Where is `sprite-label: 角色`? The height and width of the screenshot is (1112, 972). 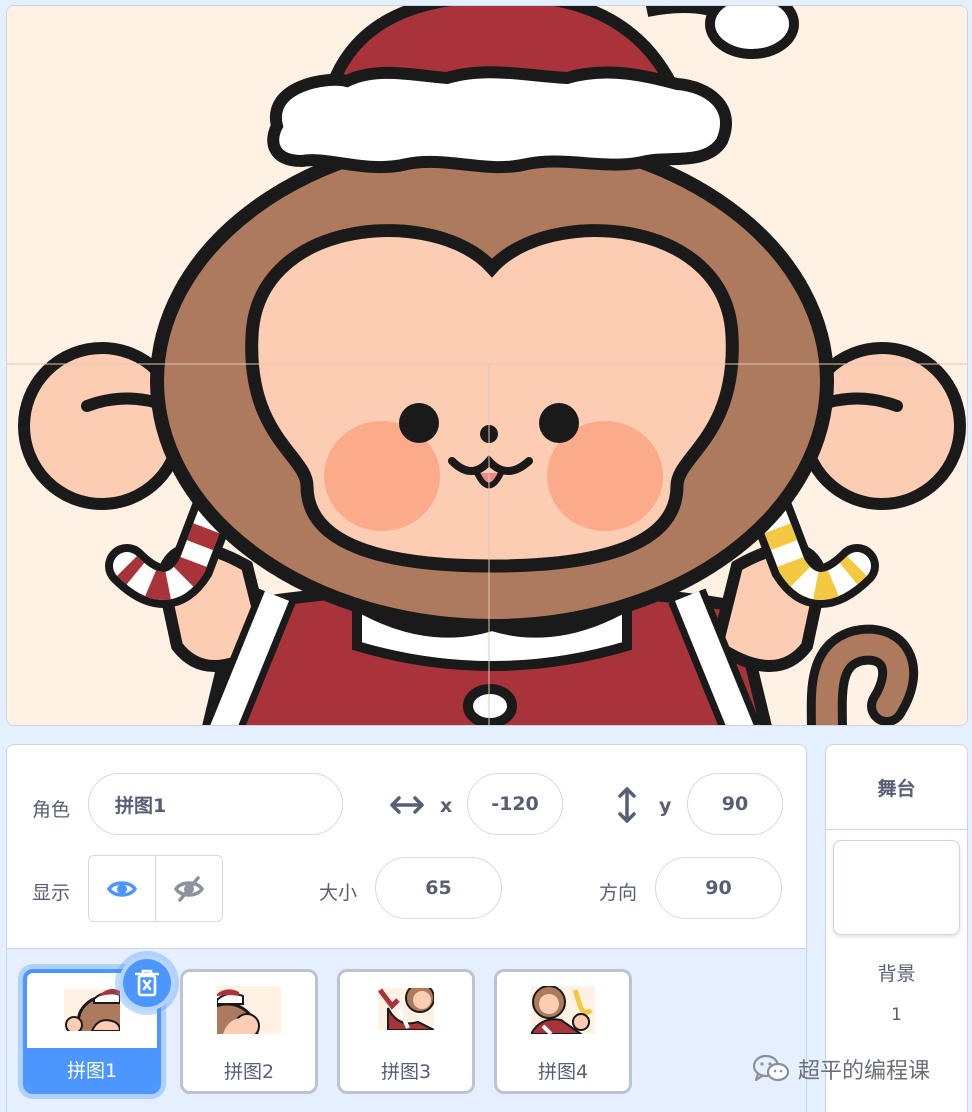 sprite-label: 角色 is located at coordinates (51, 810).